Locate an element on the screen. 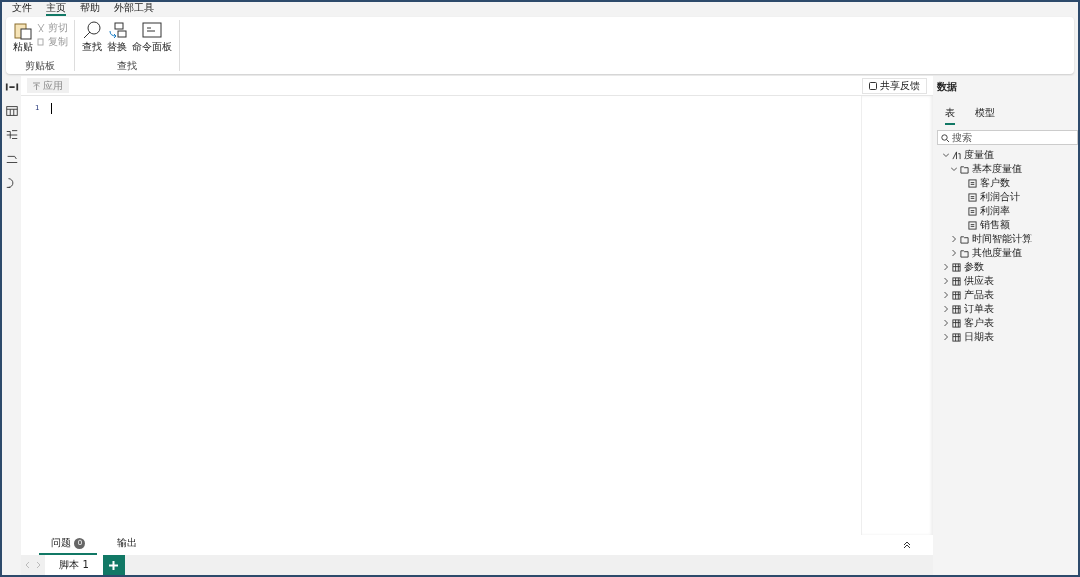 Image resolution: width=1080 pixels, height=577 pixels. group-label: 剪贴板 is located at coordinates (40, 65).